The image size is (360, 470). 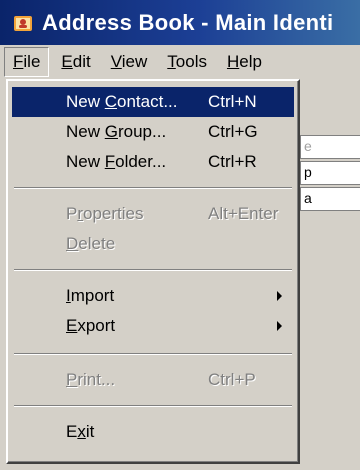 What do you see at coordinates (187, 62) in the screenshot?
I see `menu-tools: Tools` at bounding box center [187, 62].